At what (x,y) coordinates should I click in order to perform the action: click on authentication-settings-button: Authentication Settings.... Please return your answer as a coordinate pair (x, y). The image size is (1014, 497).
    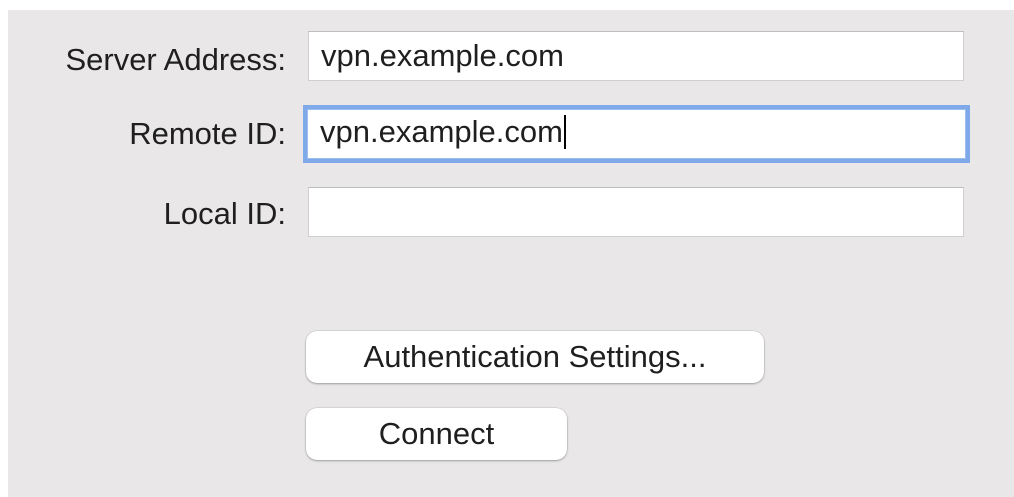
    Looking at the image, I should click on (535, 357).